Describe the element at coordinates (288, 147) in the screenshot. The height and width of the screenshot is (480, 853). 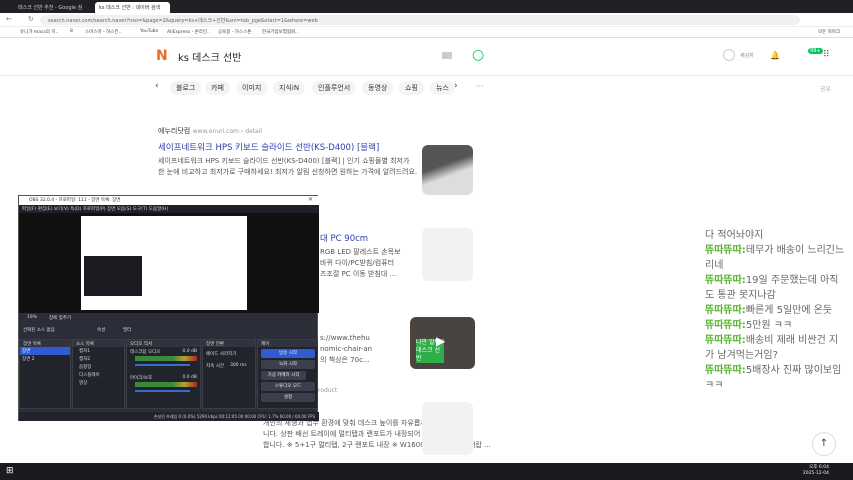
I see `result-title: 세이프네트워크 HPS 키보드 슬라이드 선반(KS-D400) [블랙]` at that location.